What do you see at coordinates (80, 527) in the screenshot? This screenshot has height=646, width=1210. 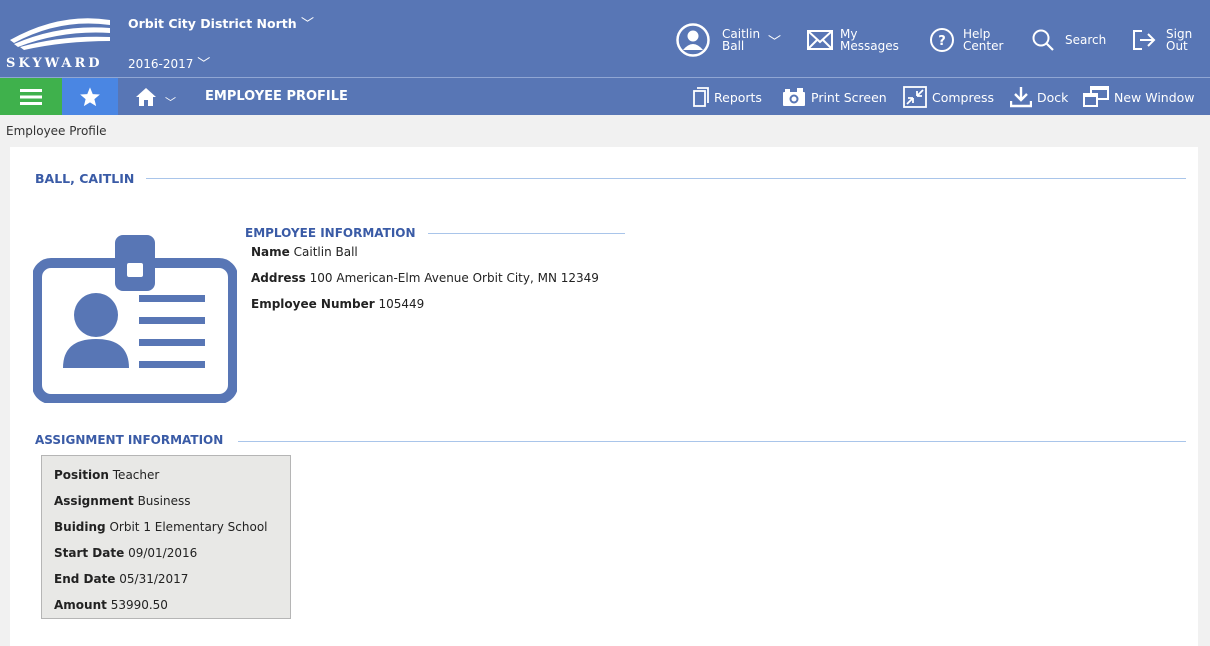 I see `building-label: Buiding` at bounding box center [80, 527].